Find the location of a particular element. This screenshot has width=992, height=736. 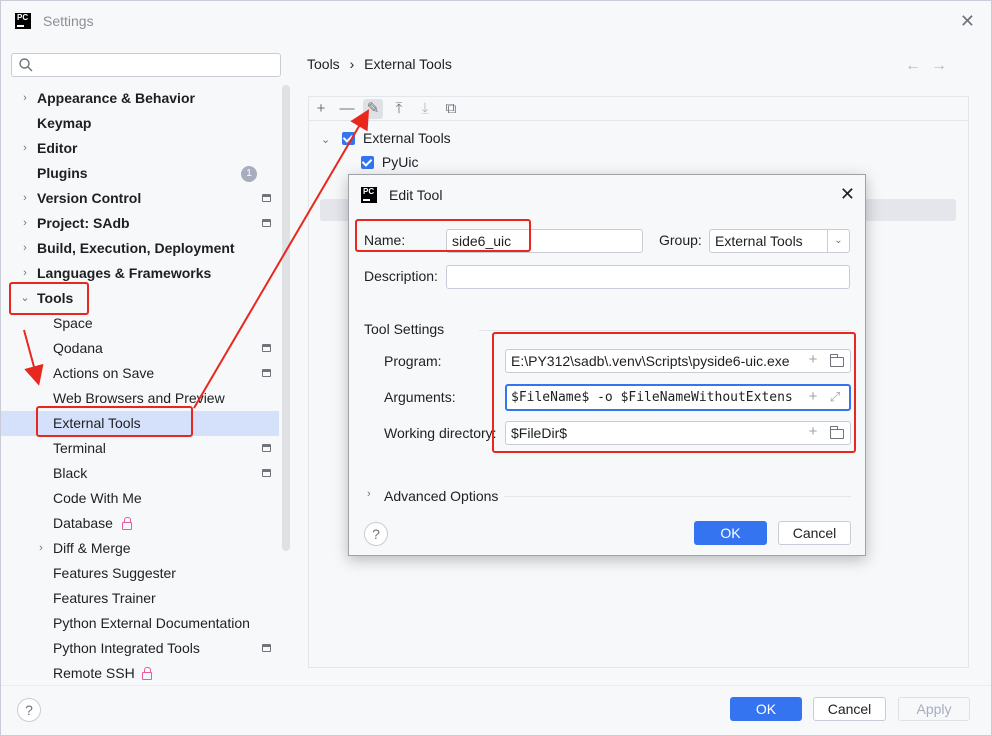

annotation-arrows is located at coordinates (196, 259).